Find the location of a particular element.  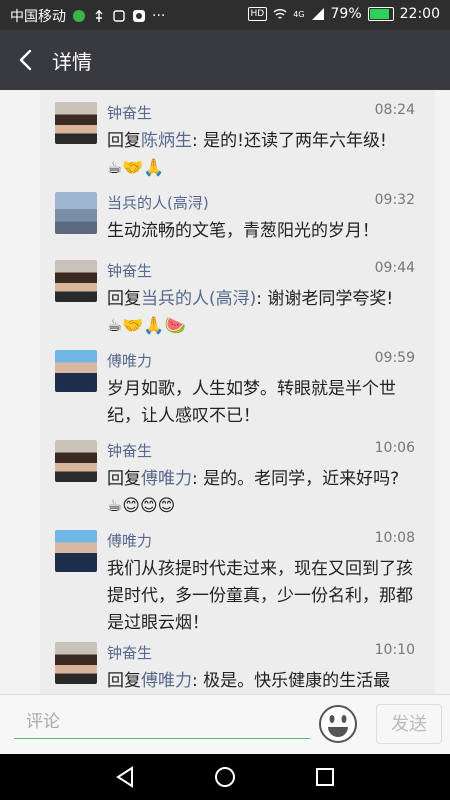

reply-to-name: 陈炳生 is located at coordinates (166, 141).